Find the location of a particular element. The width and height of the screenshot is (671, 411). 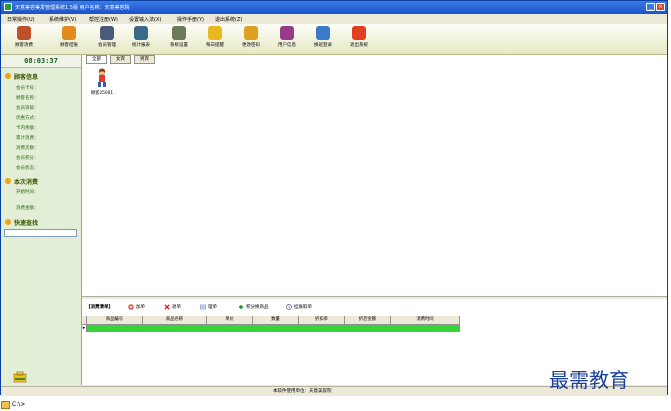

app-icon is located at coordinates (8, 7).